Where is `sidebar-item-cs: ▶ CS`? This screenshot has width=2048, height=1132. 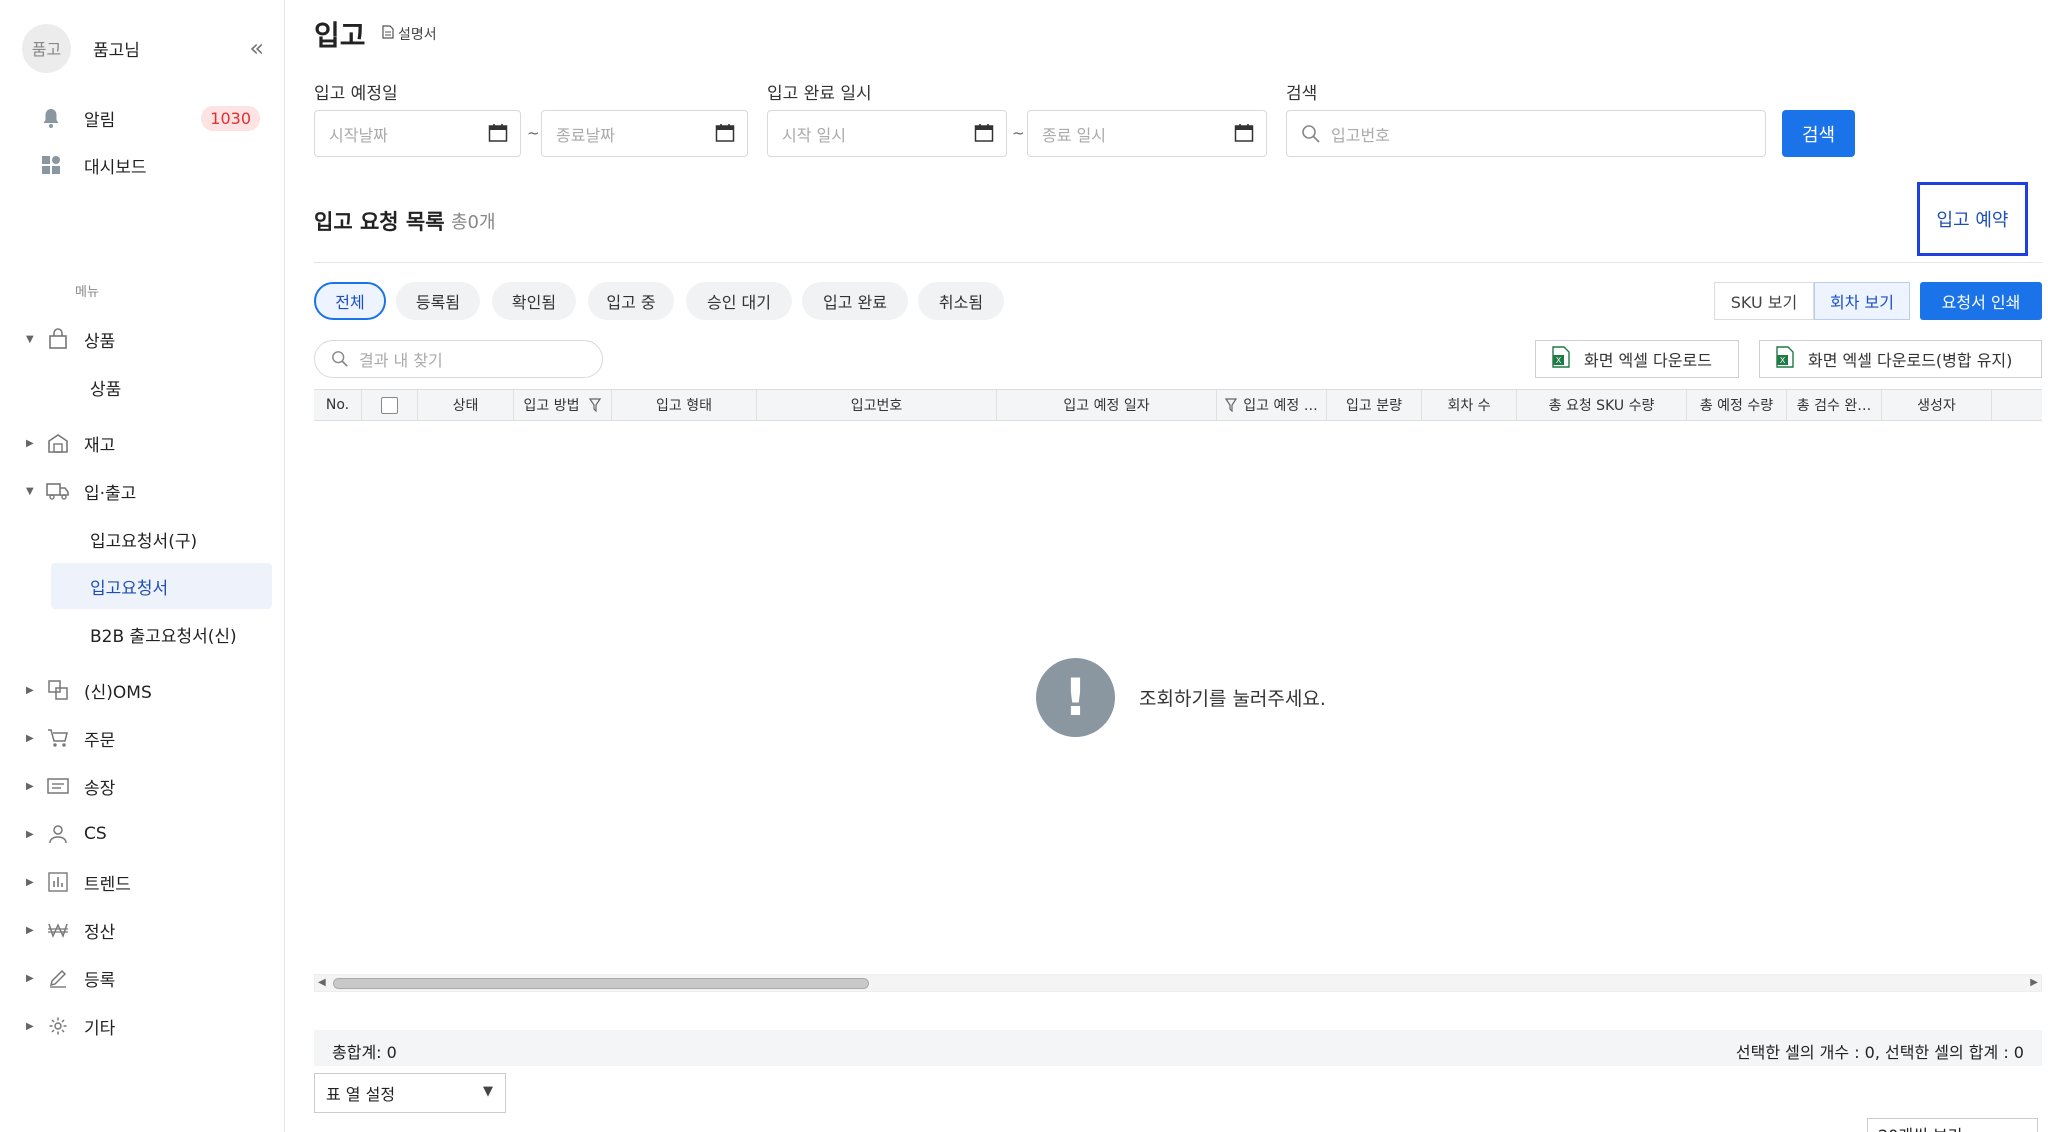 sidebar-item-cs: ▶ CS is located at coordinates (148, 834).